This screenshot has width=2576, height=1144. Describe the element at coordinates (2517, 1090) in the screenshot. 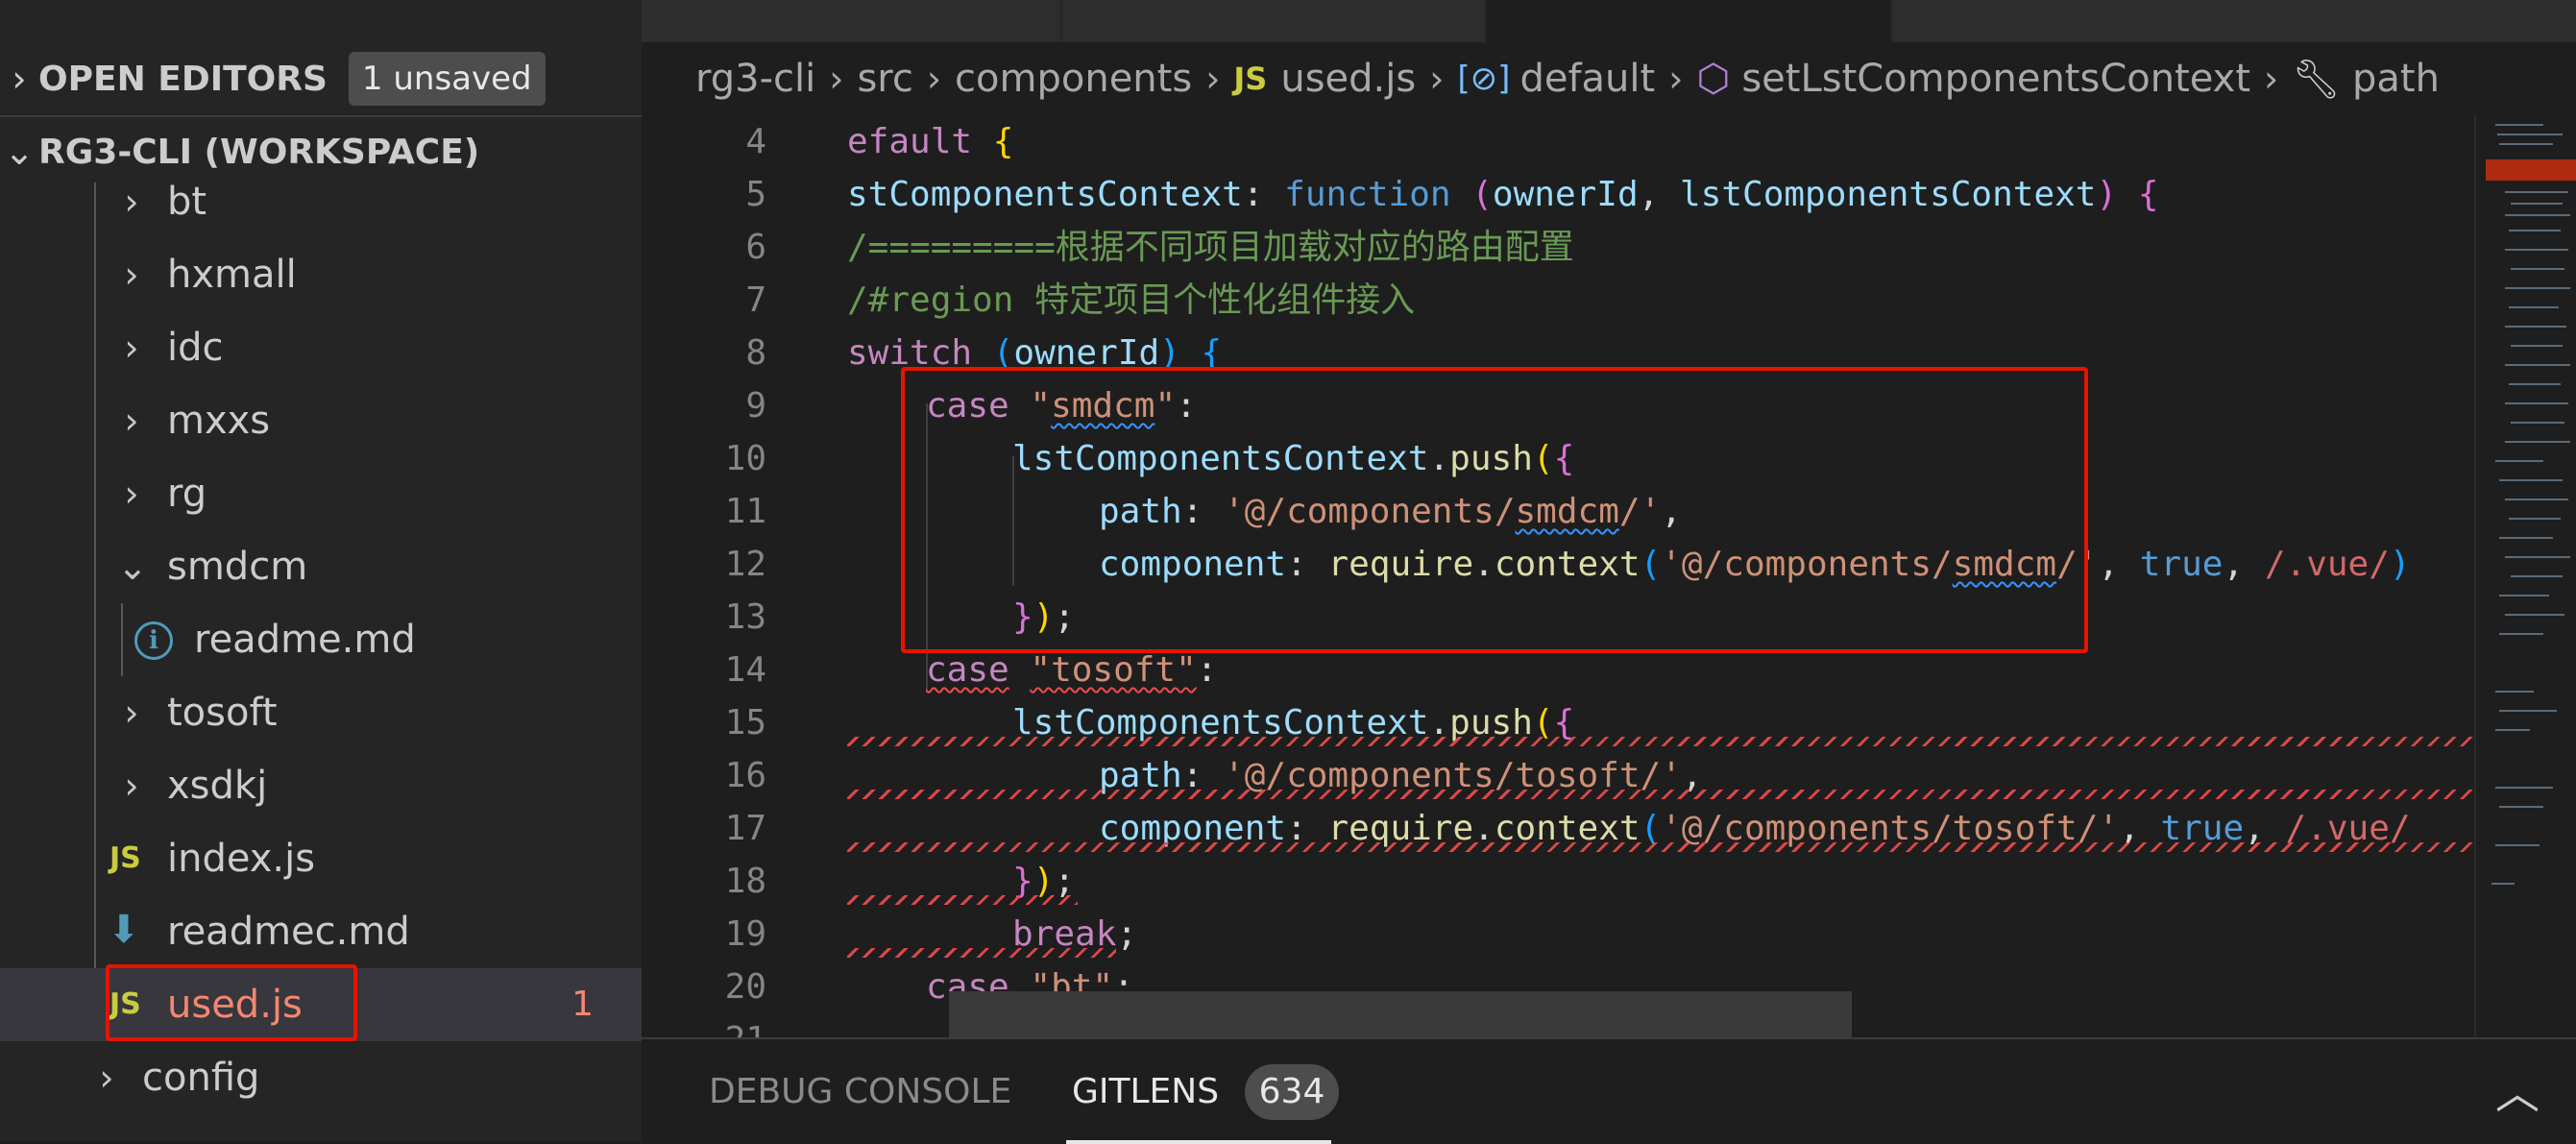

I see `chevron-up-icon: ︿` at that location.